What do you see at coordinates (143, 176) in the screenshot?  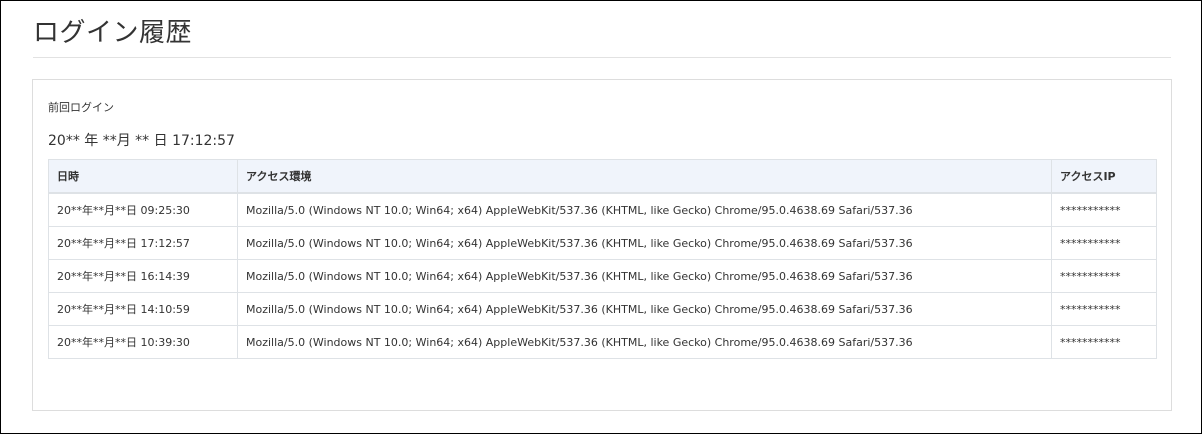 I see `header-datetime: 日時` at bounding box center [143, 176].